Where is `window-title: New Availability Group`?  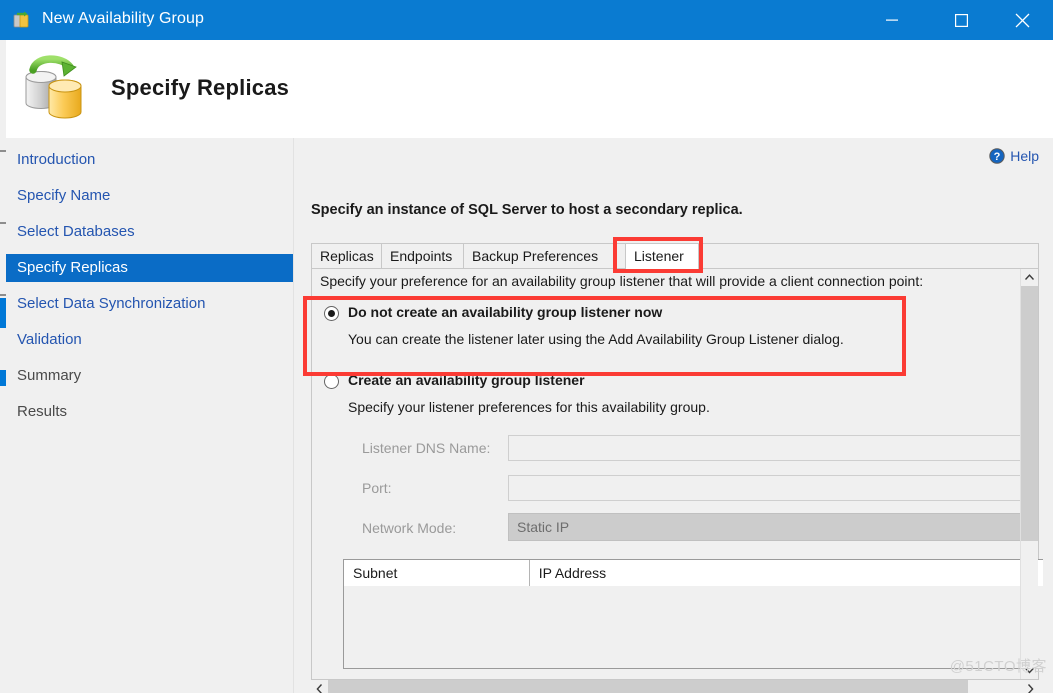
window-title: New Availability Group is located at coordinates (123, 18).